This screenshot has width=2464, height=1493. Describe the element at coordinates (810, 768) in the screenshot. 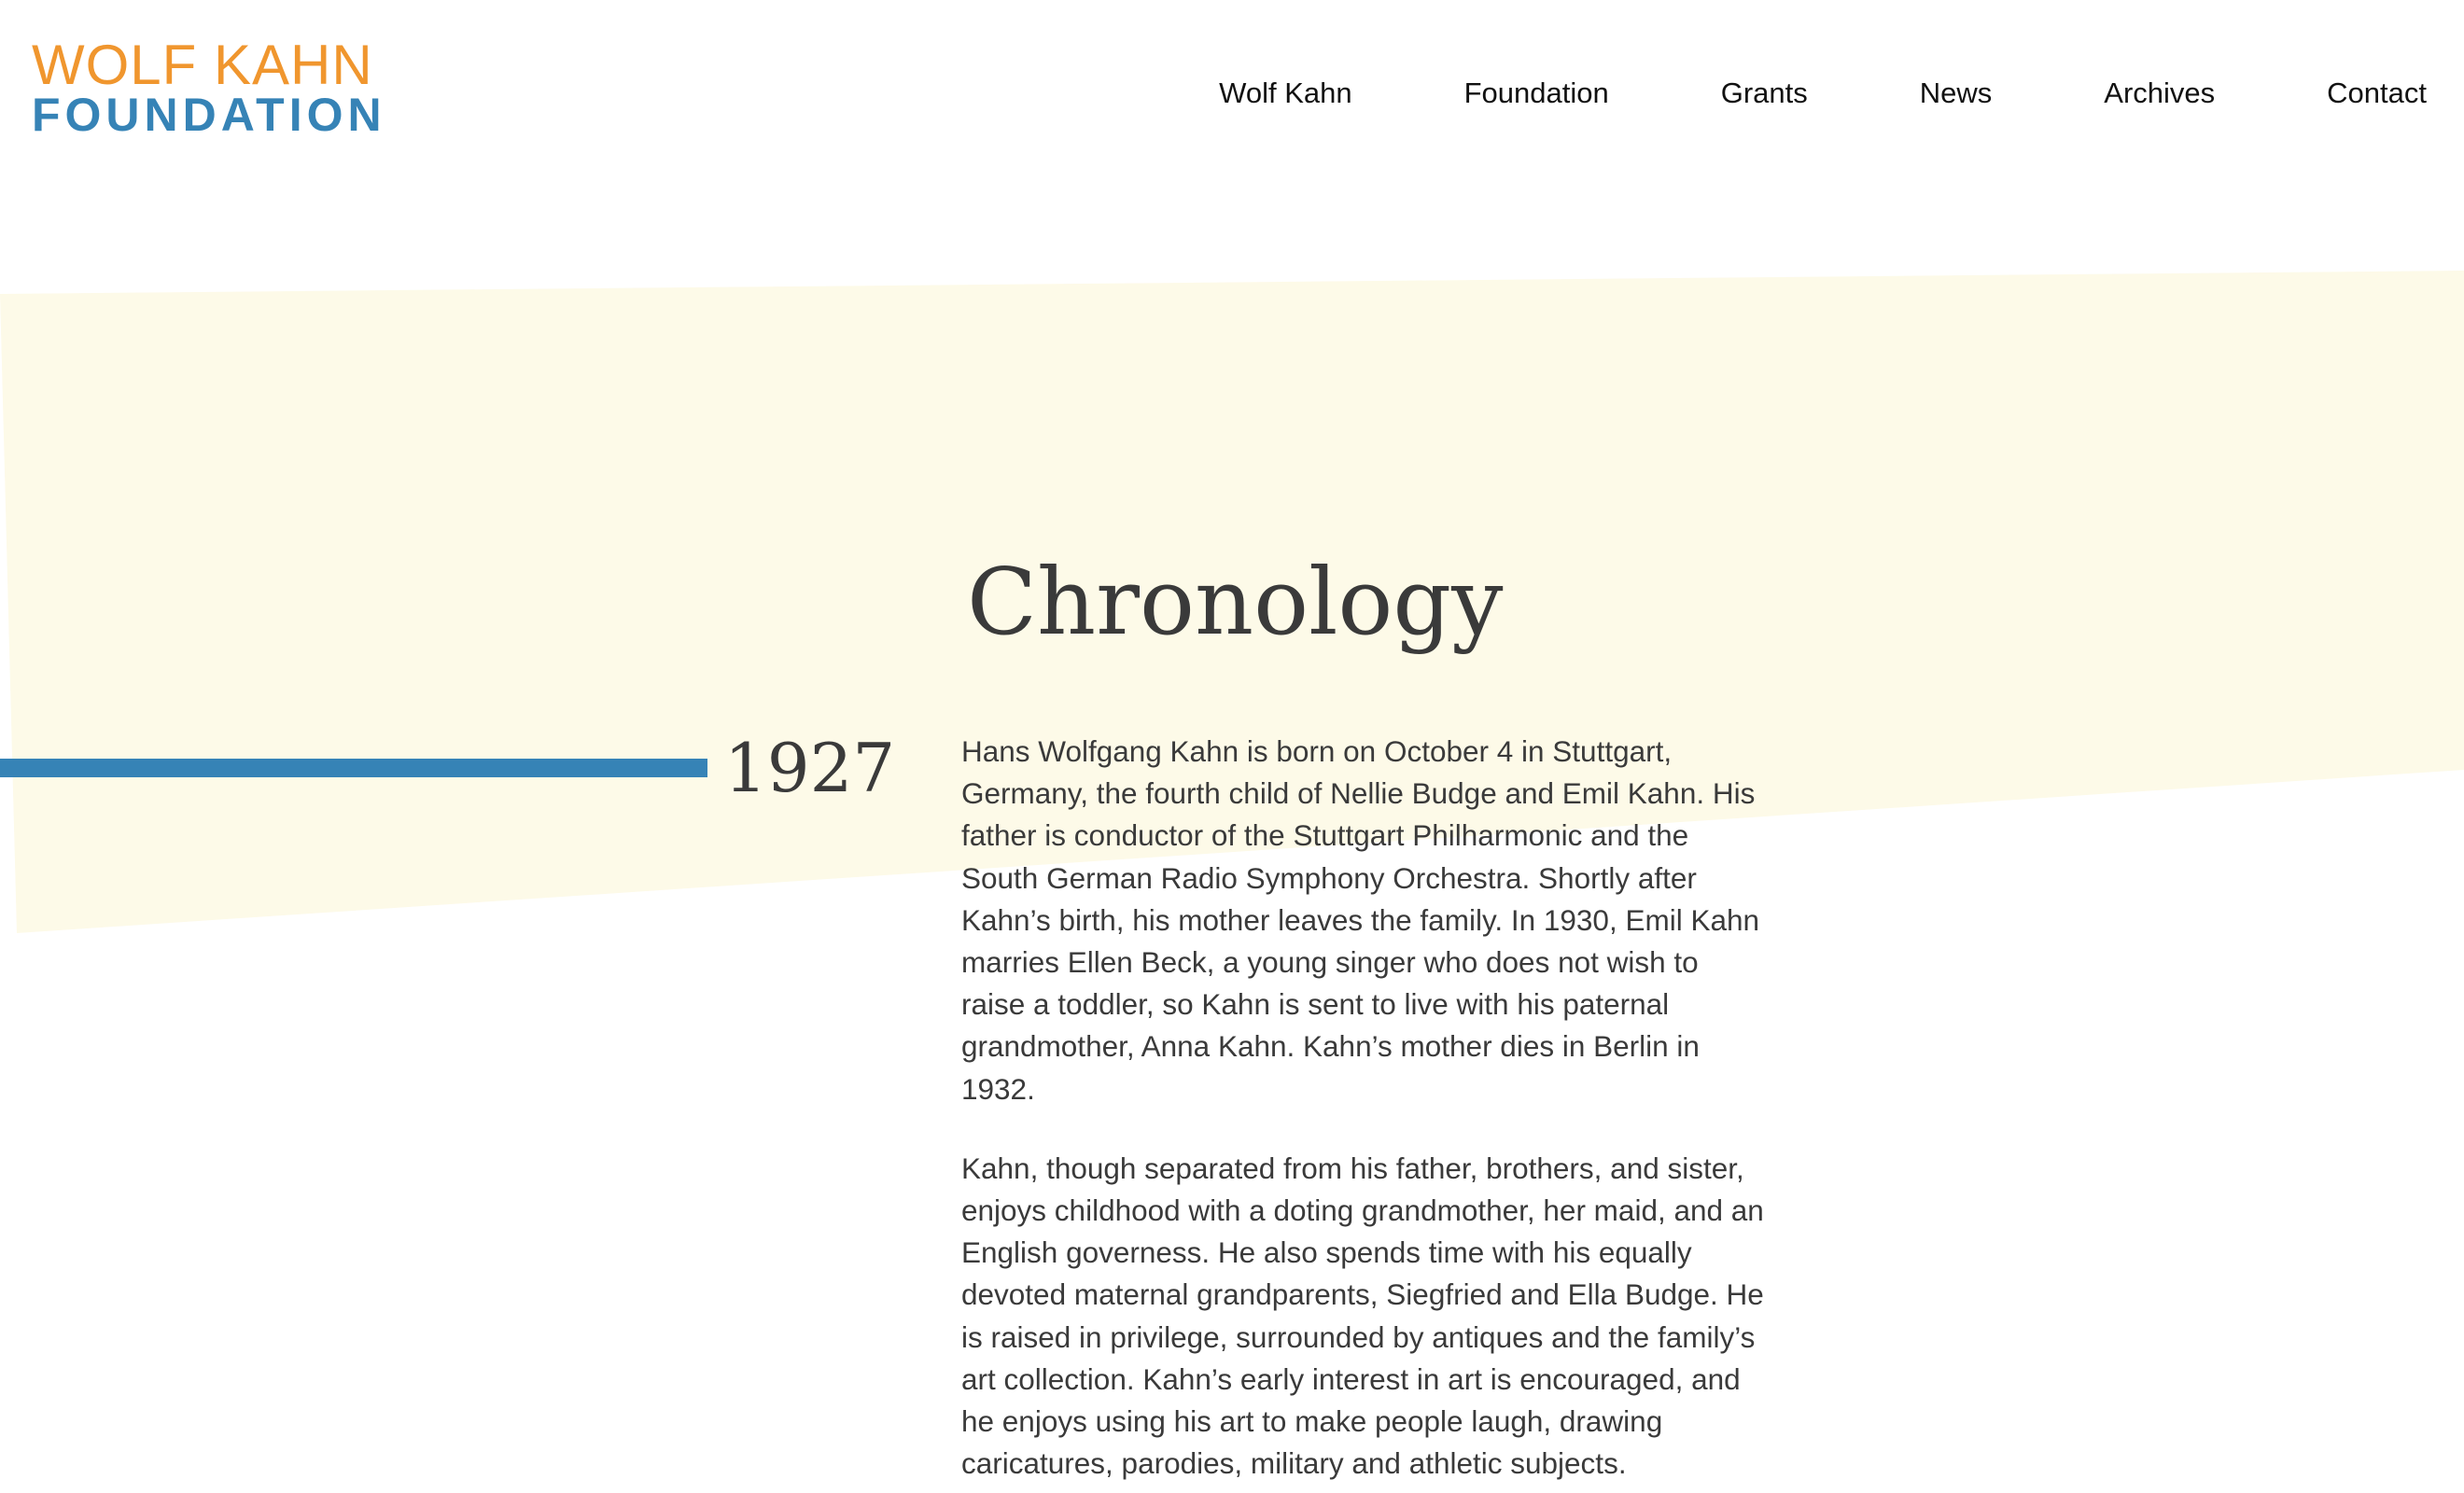

I see `timeline-year: 1927` at that location.